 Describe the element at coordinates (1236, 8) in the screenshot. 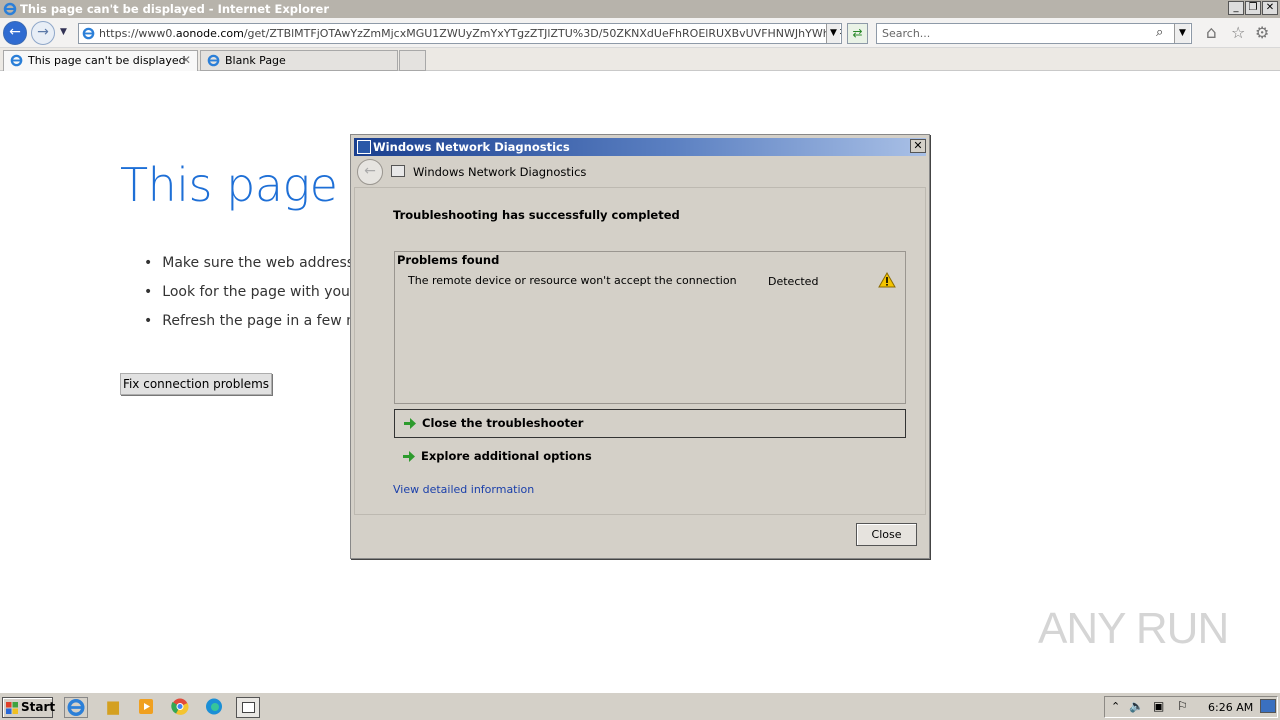

I see `minimize-button: _` at that location.